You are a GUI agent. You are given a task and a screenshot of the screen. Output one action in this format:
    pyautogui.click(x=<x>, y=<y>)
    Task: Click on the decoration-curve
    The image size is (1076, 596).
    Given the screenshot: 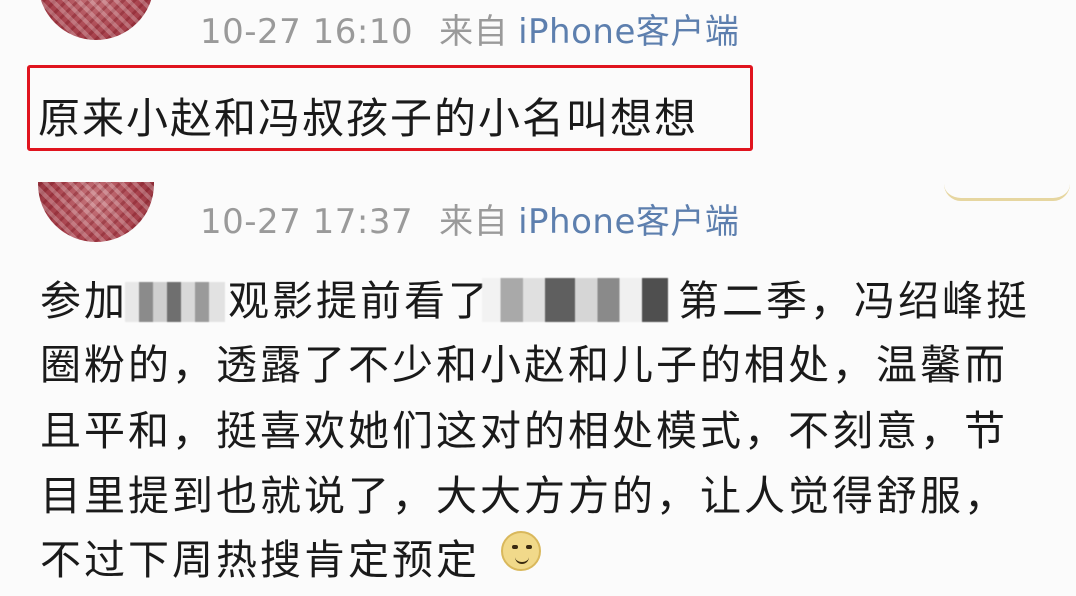 What is the action you would take?
    pyautogui.click(x=1007, y=192)
    